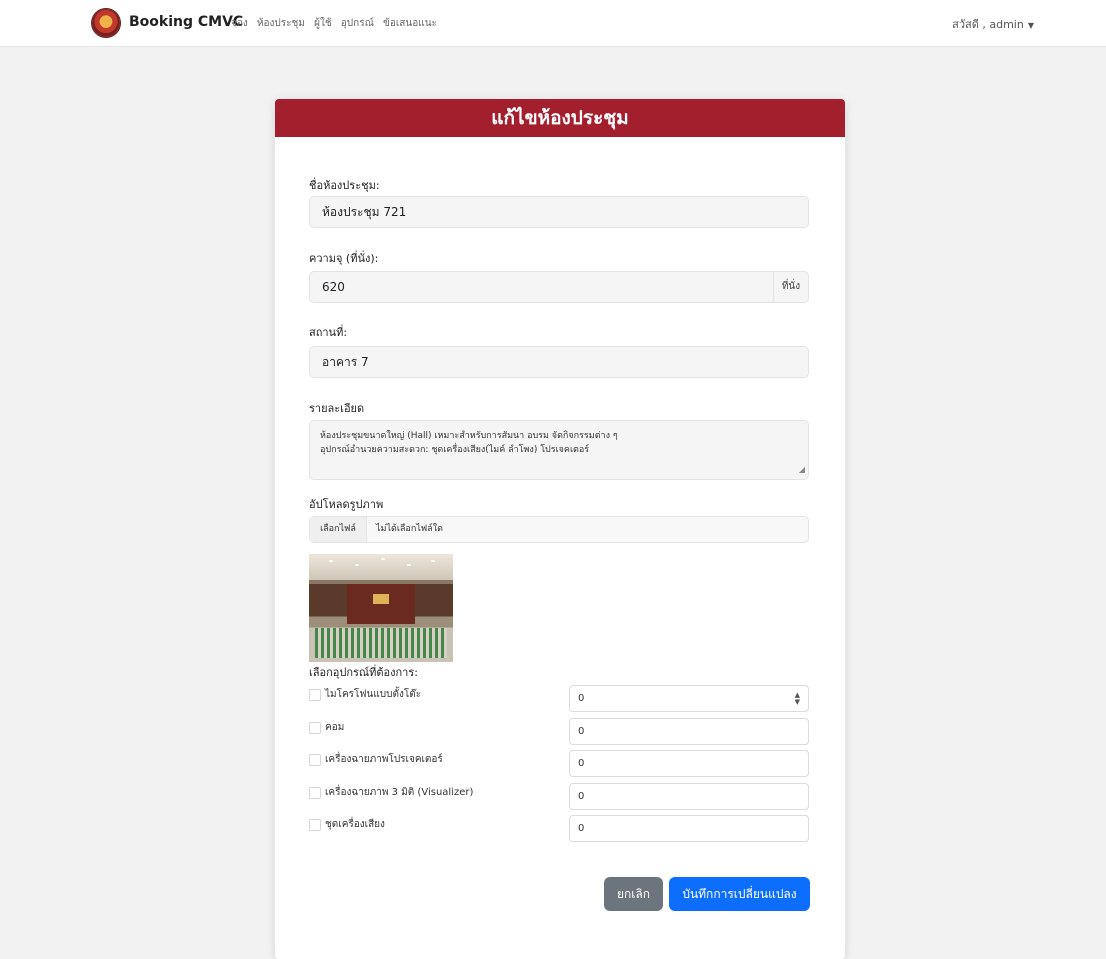 The height and width of the screenshot is (959, 1106). I want to click on equipment-label: เลือกอุปกรณ์ที่ต้องการ:, so click(363, 672).